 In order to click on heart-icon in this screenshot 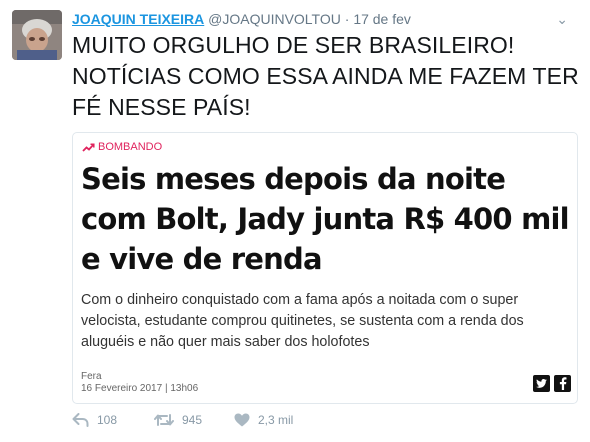, I will do `click(242, 420)`.